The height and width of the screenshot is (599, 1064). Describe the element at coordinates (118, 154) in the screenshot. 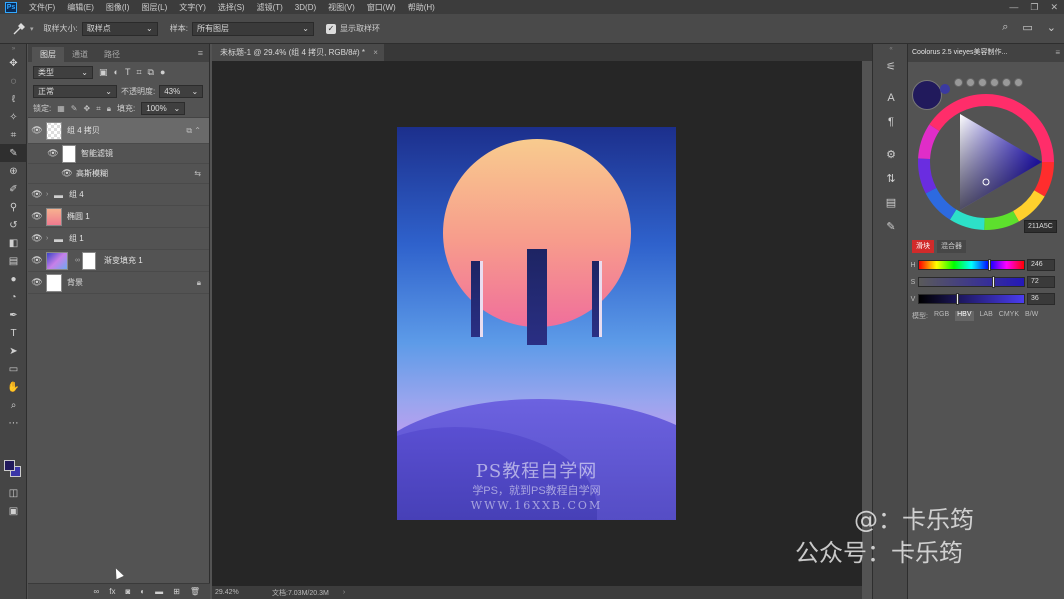

I see `layer-row: 👁︎ 智能滤镜` at that location.